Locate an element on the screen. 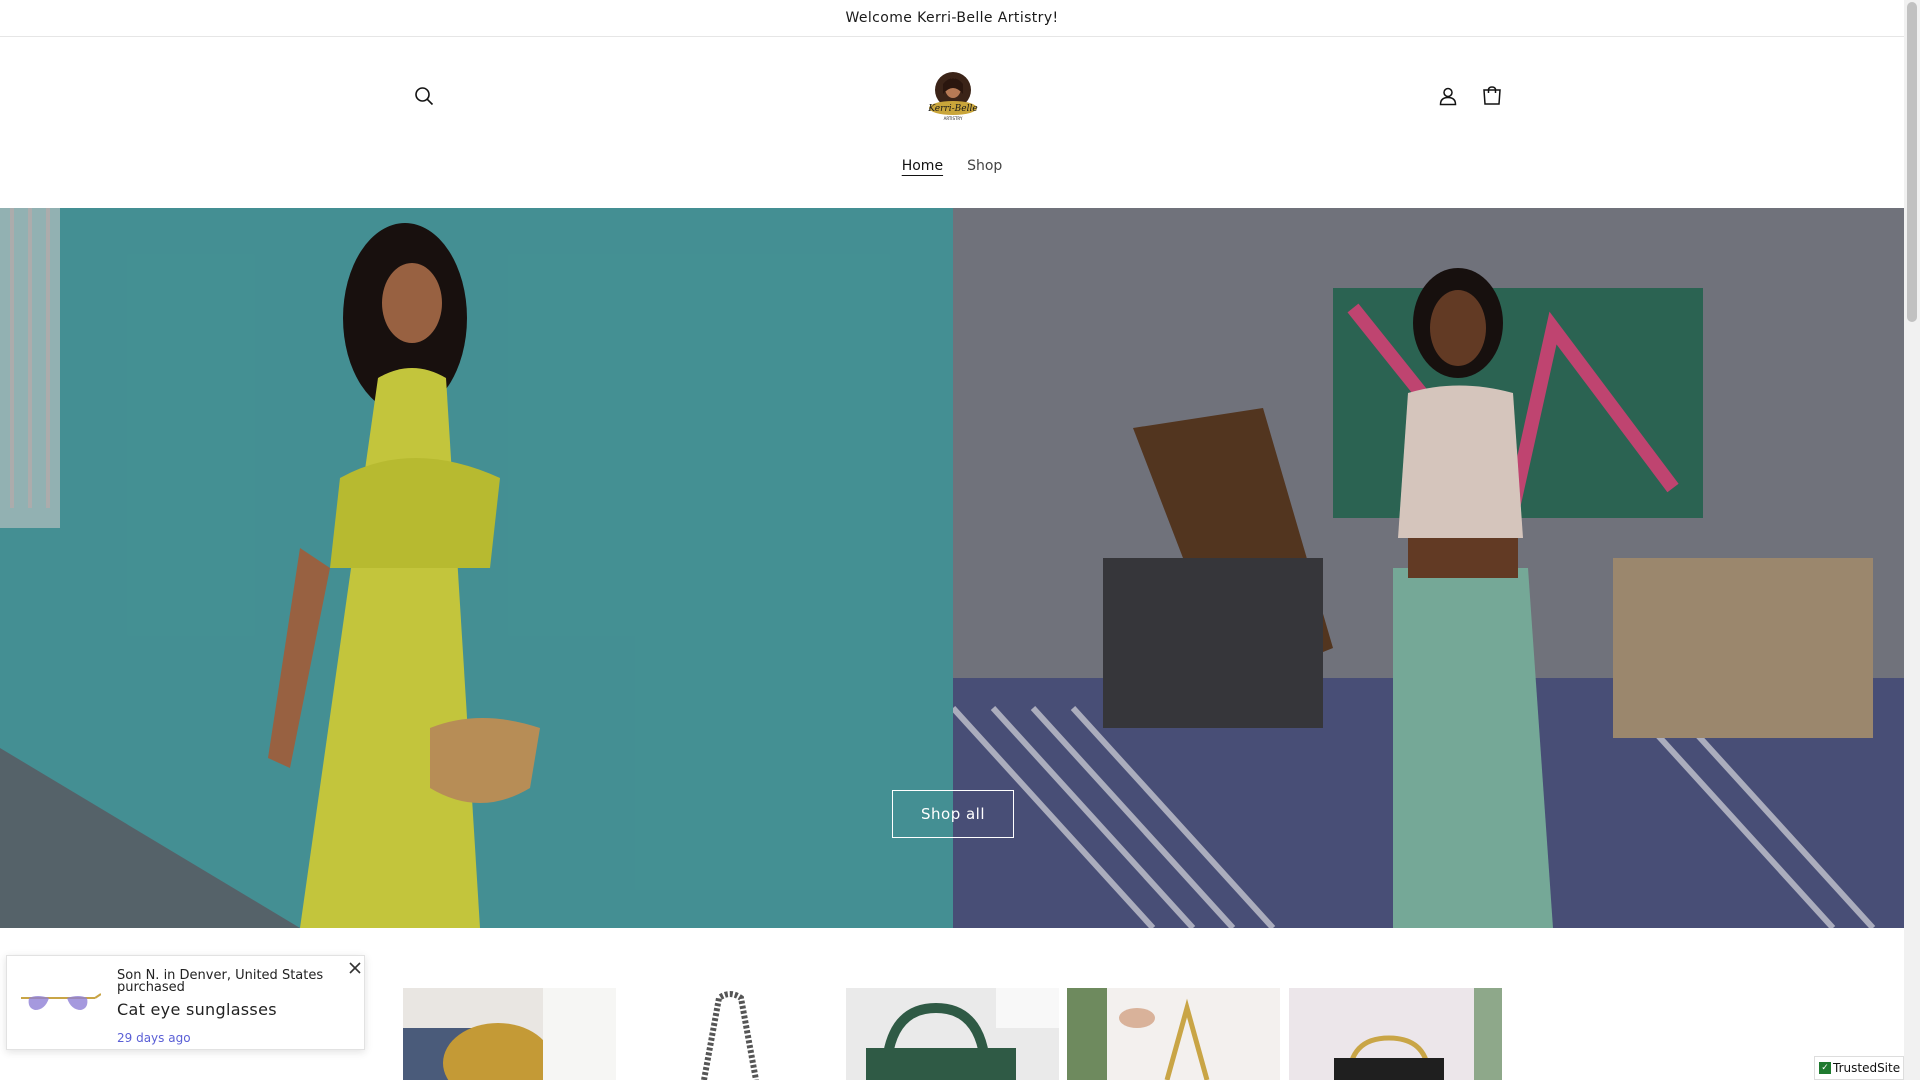  account-button is located at coordinates (1448, 96).